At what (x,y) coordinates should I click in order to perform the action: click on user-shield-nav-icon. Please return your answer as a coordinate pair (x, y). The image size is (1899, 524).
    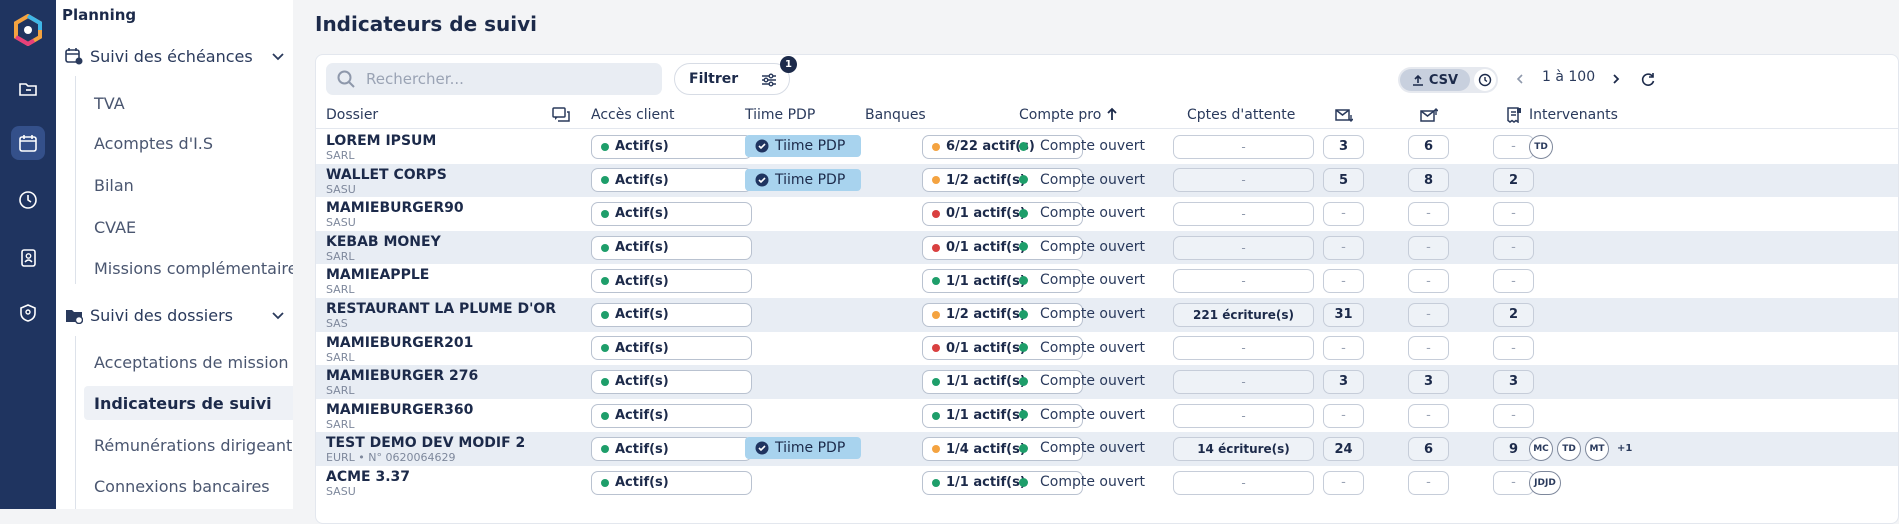
    Looking at the image, I should click on (28, 313).